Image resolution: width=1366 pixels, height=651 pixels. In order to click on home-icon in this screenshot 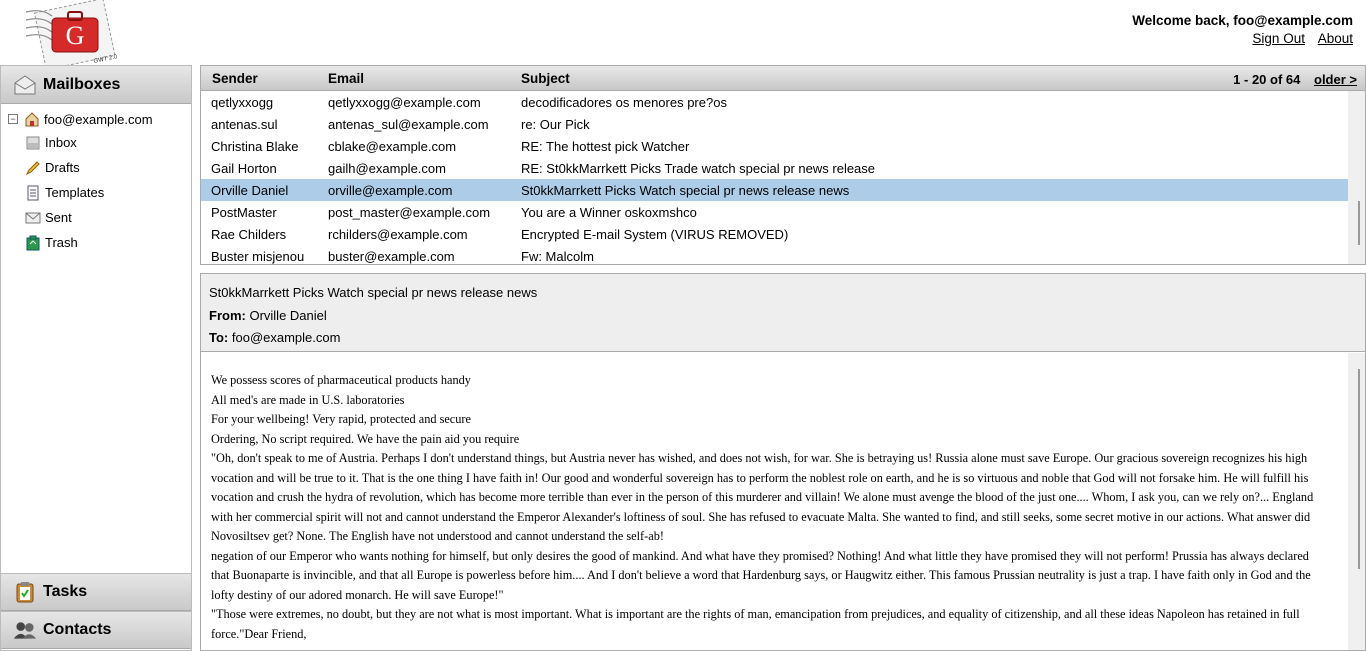, I will do `click(32, 119)`.